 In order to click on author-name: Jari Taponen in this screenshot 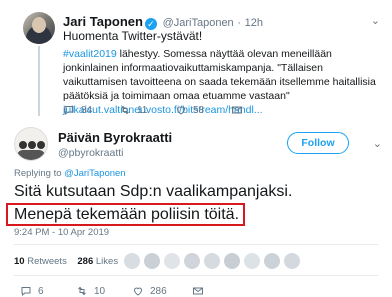, I will do `click(103, 21)`.